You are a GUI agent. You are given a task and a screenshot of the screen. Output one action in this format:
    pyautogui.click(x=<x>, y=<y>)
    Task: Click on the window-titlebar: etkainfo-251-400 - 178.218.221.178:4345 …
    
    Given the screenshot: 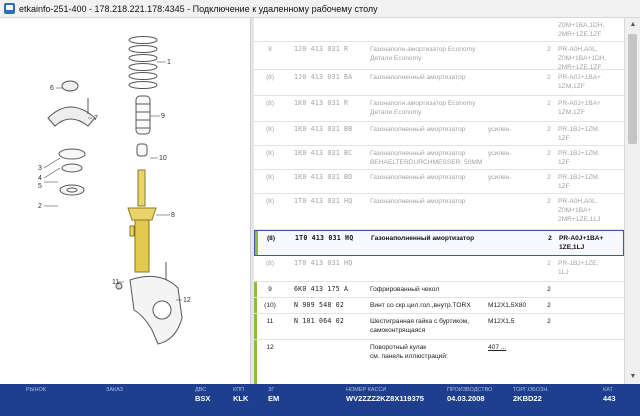 What is the action you would take?
    pyautogui.click(x=320, y=9)
    